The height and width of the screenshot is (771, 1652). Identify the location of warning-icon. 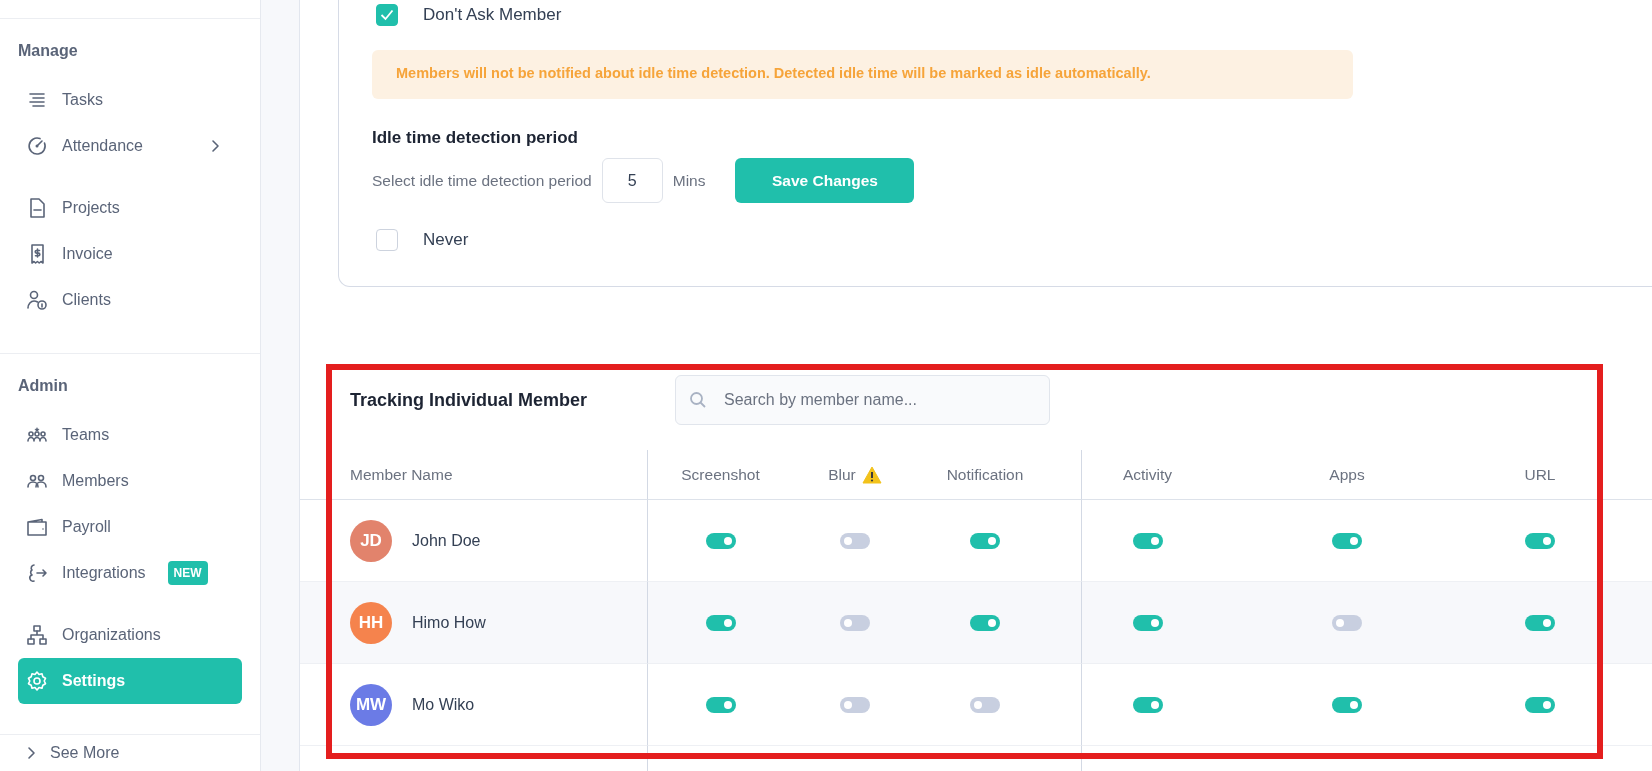
(871, 474).